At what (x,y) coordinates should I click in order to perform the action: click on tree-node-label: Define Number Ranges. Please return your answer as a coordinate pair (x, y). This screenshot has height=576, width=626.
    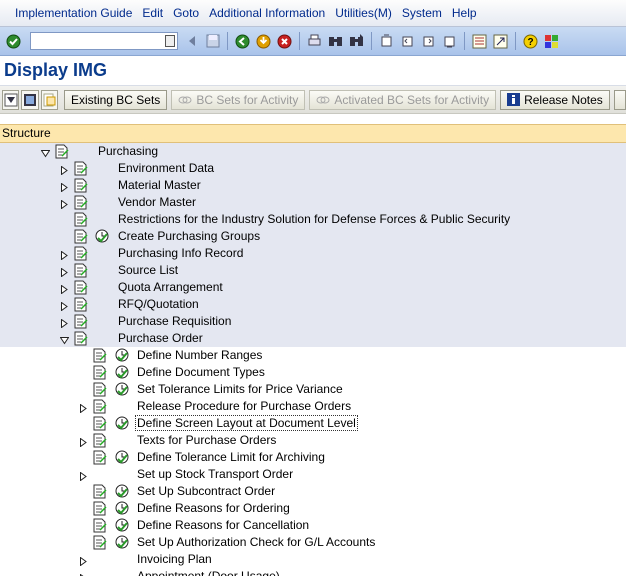
    Looking at the image, I should click on (199, 355).